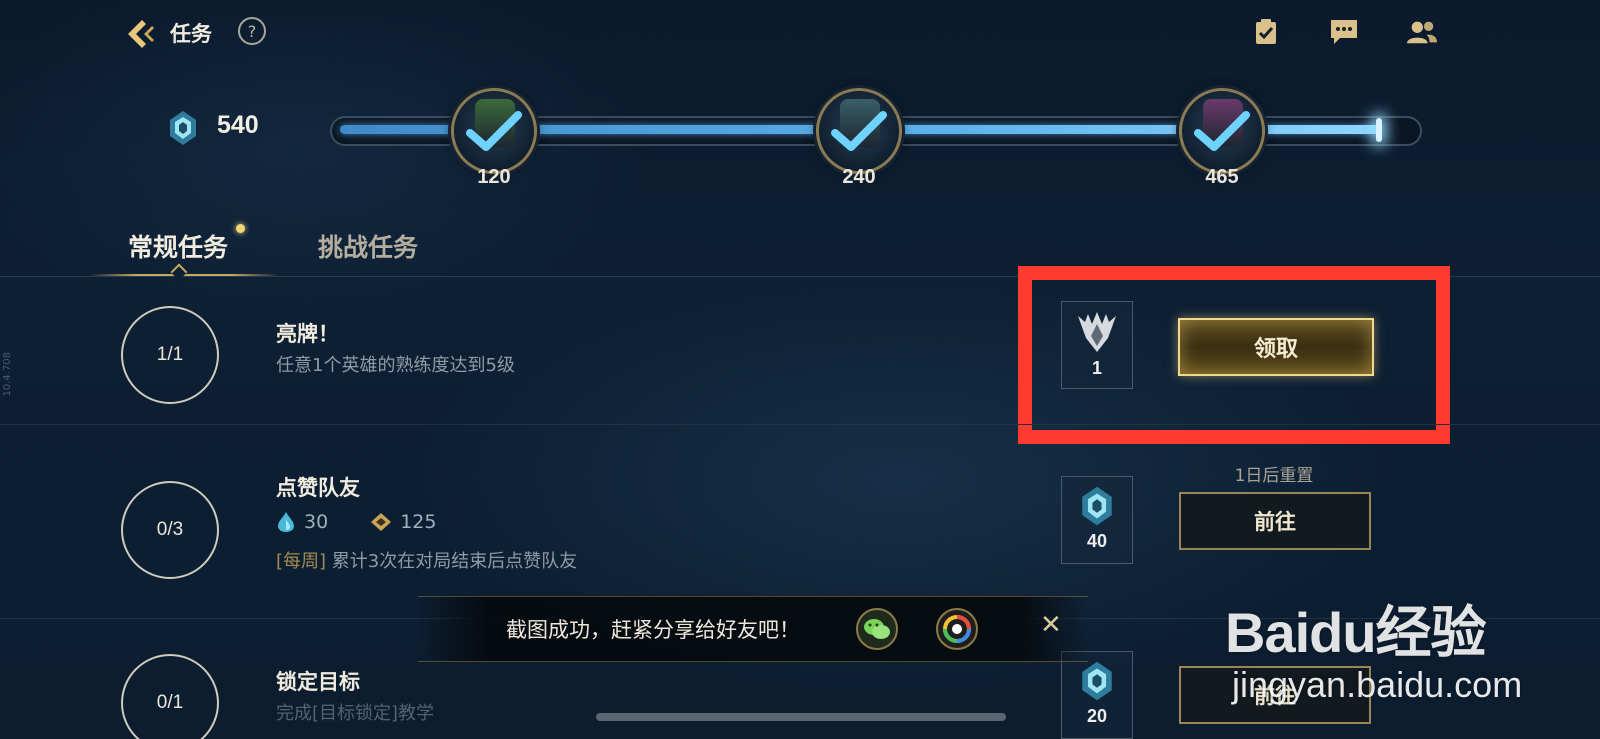 The image size is (1600, 739). Describe the element at coordinates (286, 522) in the screenshot. I see `blue-essence-icon` at that location.